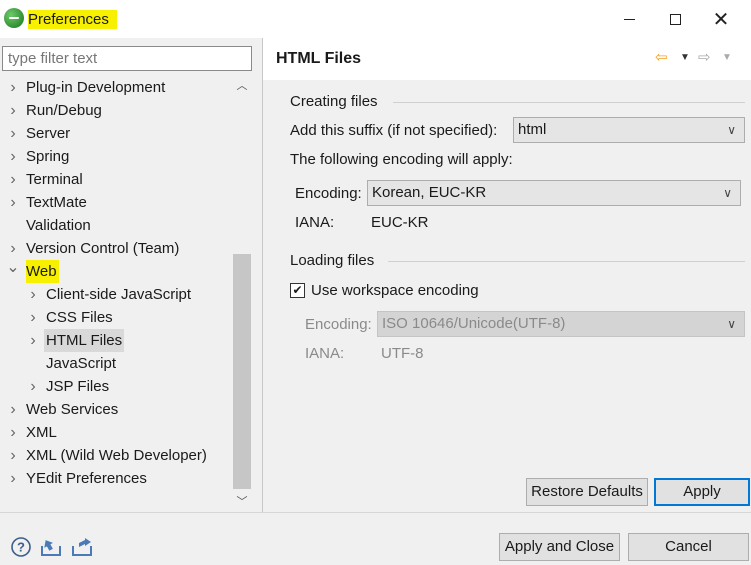  Describe the element at coordinates (13, 267) in the screenshot. I see `chevron-down-icon: ⌄` at that location.